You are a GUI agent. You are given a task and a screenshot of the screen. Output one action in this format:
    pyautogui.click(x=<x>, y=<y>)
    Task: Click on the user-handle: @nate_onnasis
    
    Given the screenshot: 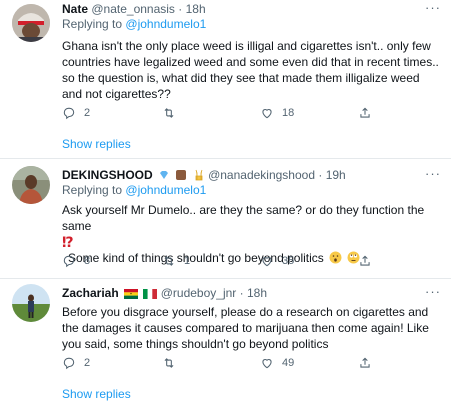 What is the action you would take?
    pyautogui.click(x=133, y=9)
    